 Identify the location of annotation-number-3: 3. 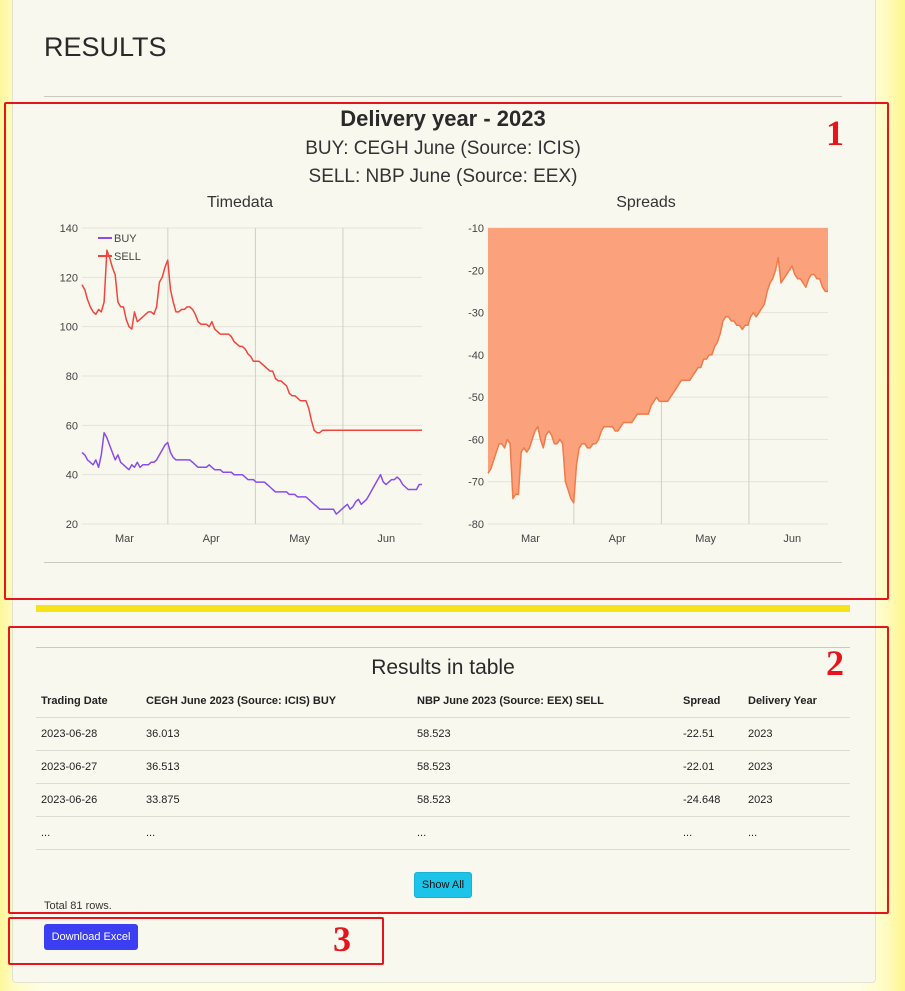
(342, 939).